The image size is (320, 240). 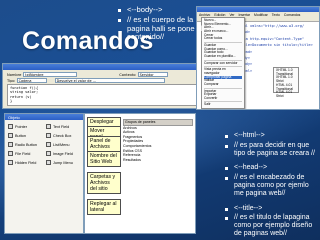 I want to click on callout-label: Replegar al lateral, so click(x=104, y=207).